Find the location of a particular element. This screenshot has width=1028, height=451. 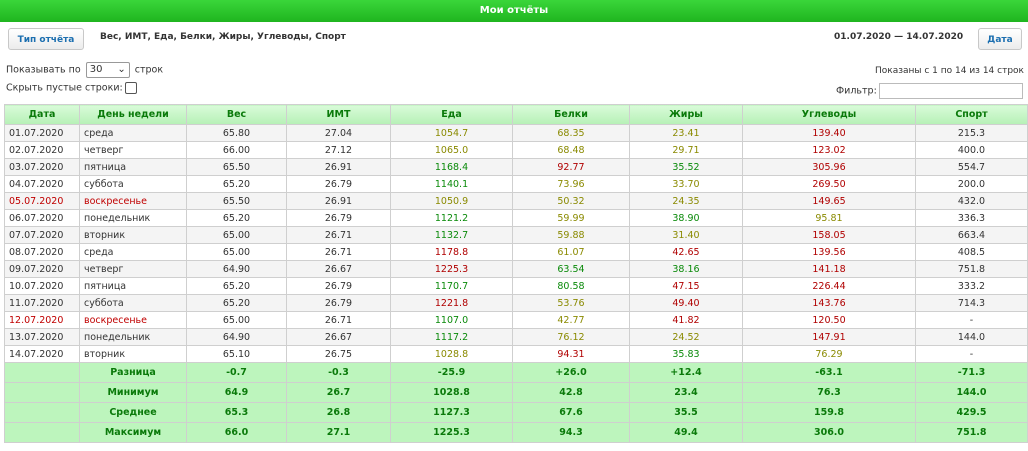

summary-ugl: 159.8 is located at coordinates (829, 412).